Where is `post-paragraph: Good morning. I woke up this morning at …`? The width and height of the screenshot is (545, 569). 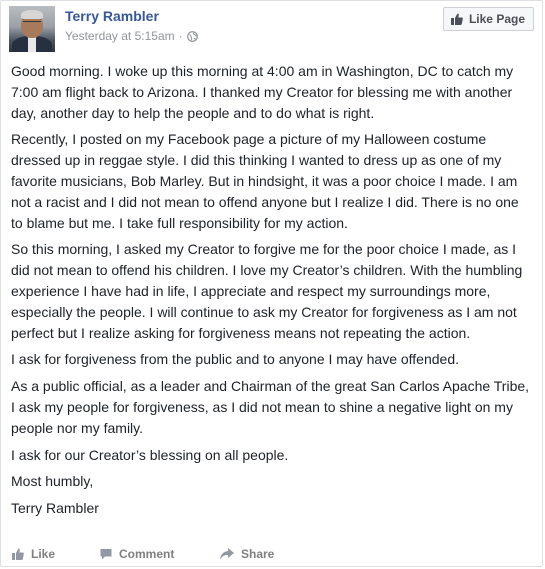
post-paragraph: Good morning. I woke up this morning at … is located at coordinates (262, 92).